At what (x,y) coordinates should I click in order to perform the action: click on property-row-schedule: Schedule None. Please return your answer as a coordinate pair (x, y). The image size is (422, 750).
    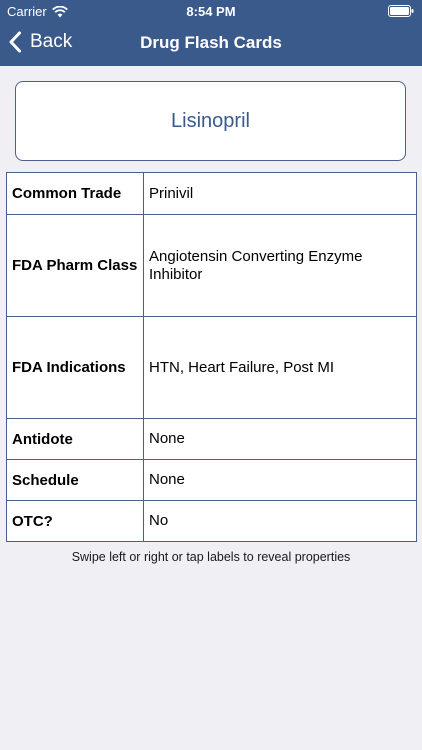
    Looking at the image, I should click on (211, 480).